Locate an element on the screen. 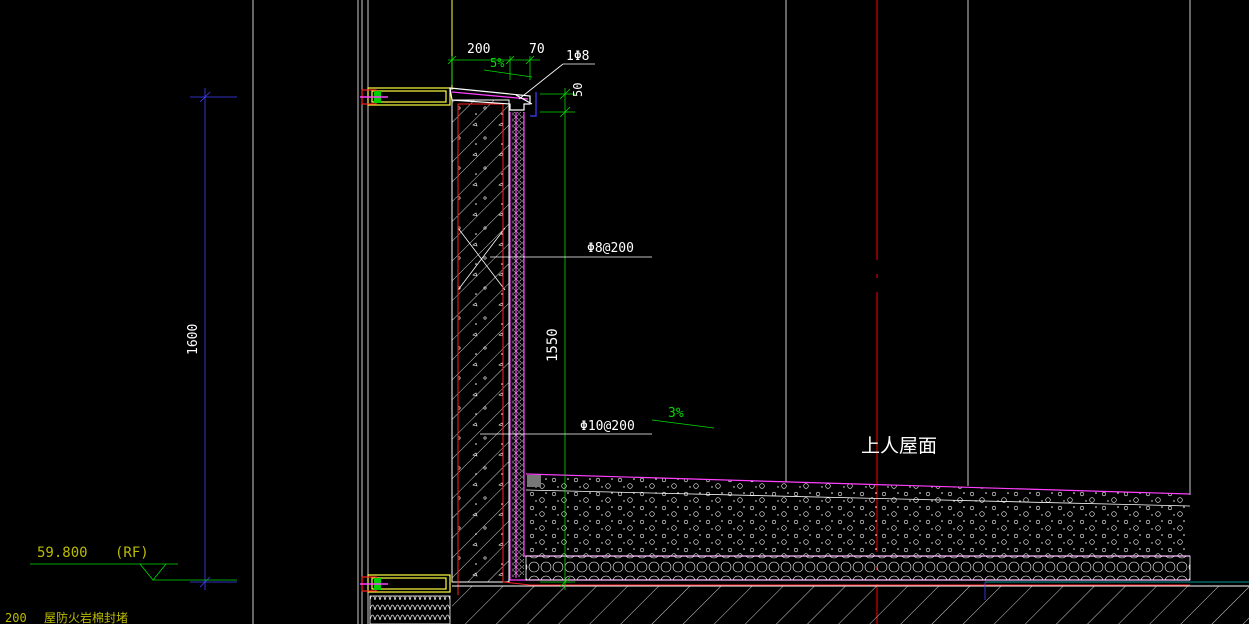 This screenshot has height=624, width=1249. roof-slope-arrow is located at coordinates (683, 424).